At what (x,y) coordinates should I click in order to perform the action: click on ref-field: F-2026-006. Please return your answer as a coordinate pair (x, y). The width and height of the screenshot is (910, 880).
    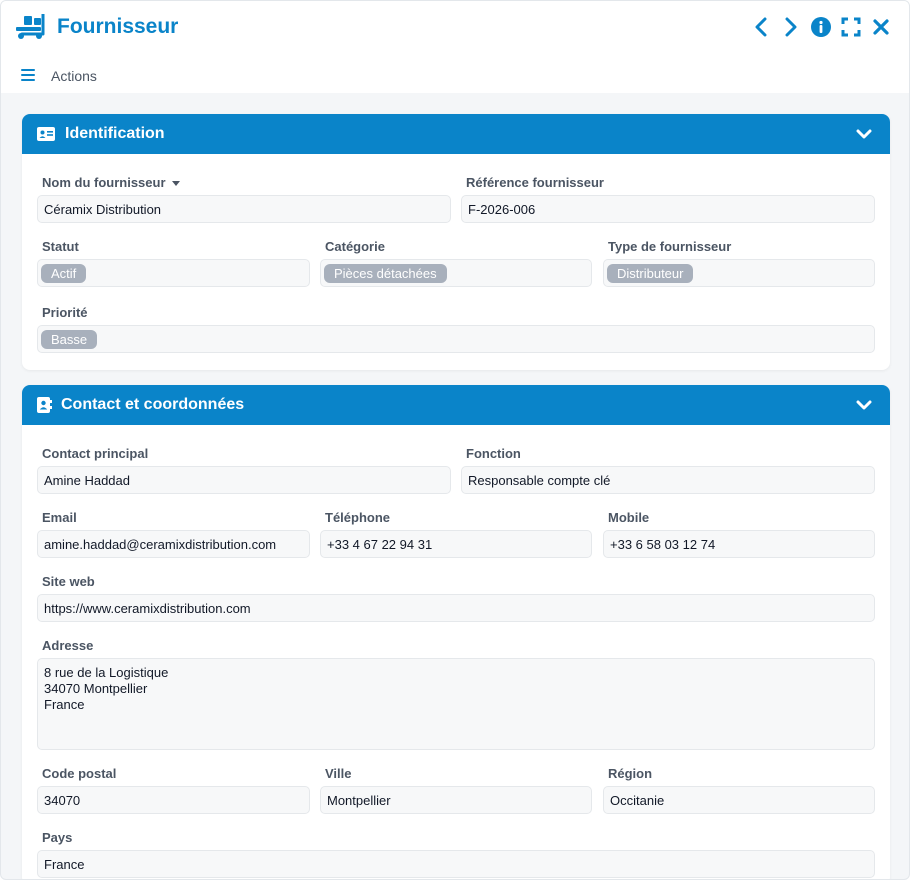
    Looking at the image, I should click on (668, 209).